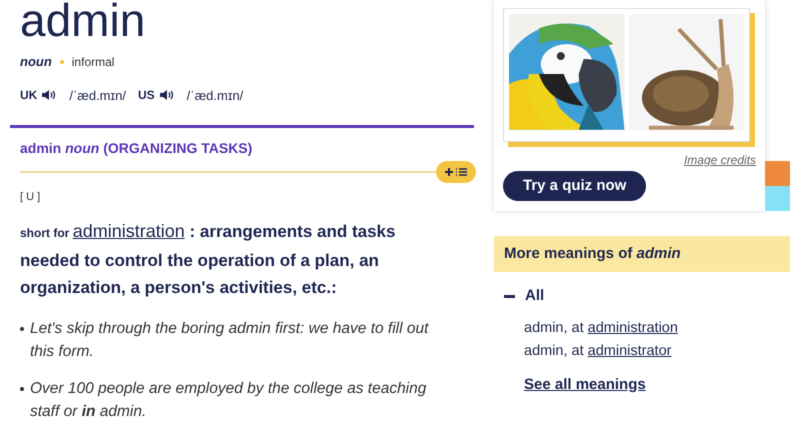  I want to click on quiz-button: Try a quiz now, so click(574, 186).